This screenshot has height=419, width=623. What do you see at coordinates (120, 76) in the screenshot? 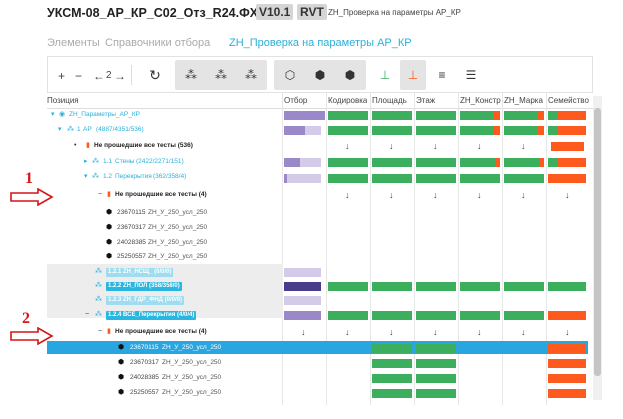
I see `level-forward-button: →` at bounding box center [120, 76].